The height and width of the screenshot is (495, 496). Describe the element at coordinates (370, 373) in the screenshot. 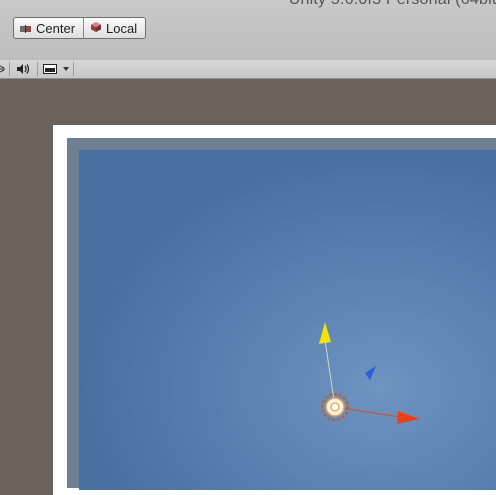

I see `z-axis-arrow-icon` at that location.